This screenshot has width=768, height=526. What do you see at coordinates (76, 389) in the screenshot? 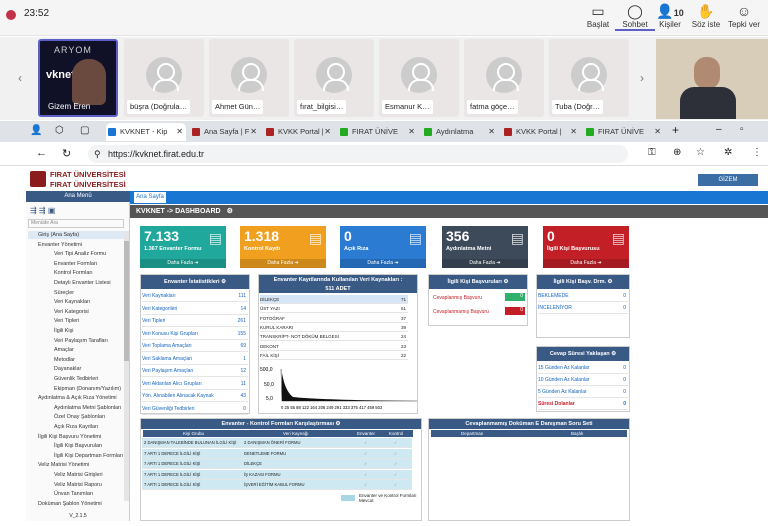
I see `menu-item: Ekipman (Donanım/Yazılım)` at bounding box center [76, 389].